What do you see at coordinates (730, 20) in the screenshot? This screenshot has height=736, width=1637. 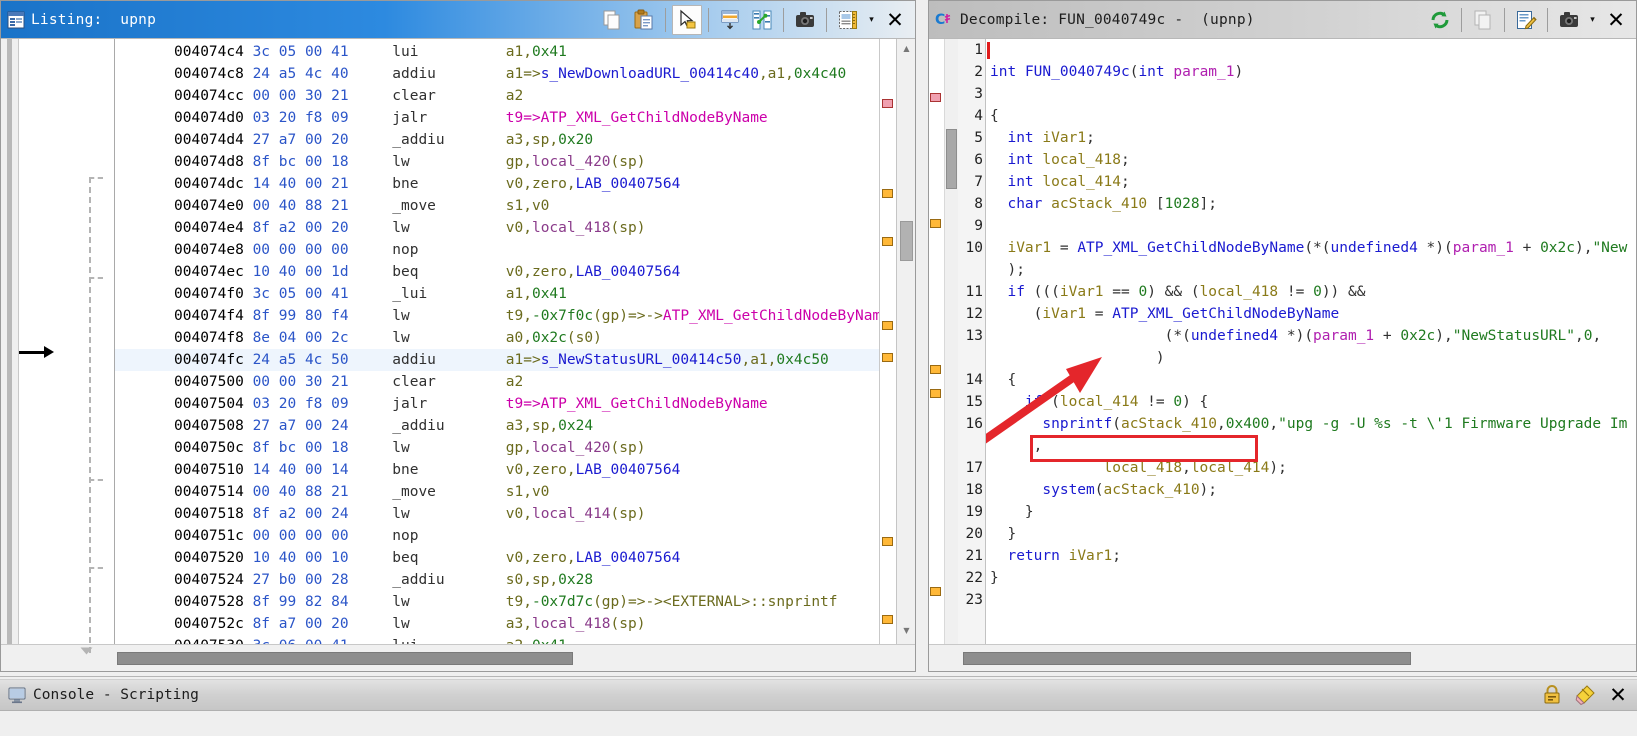 I see `expand-fields-icon` at bounding box center [730, 20].